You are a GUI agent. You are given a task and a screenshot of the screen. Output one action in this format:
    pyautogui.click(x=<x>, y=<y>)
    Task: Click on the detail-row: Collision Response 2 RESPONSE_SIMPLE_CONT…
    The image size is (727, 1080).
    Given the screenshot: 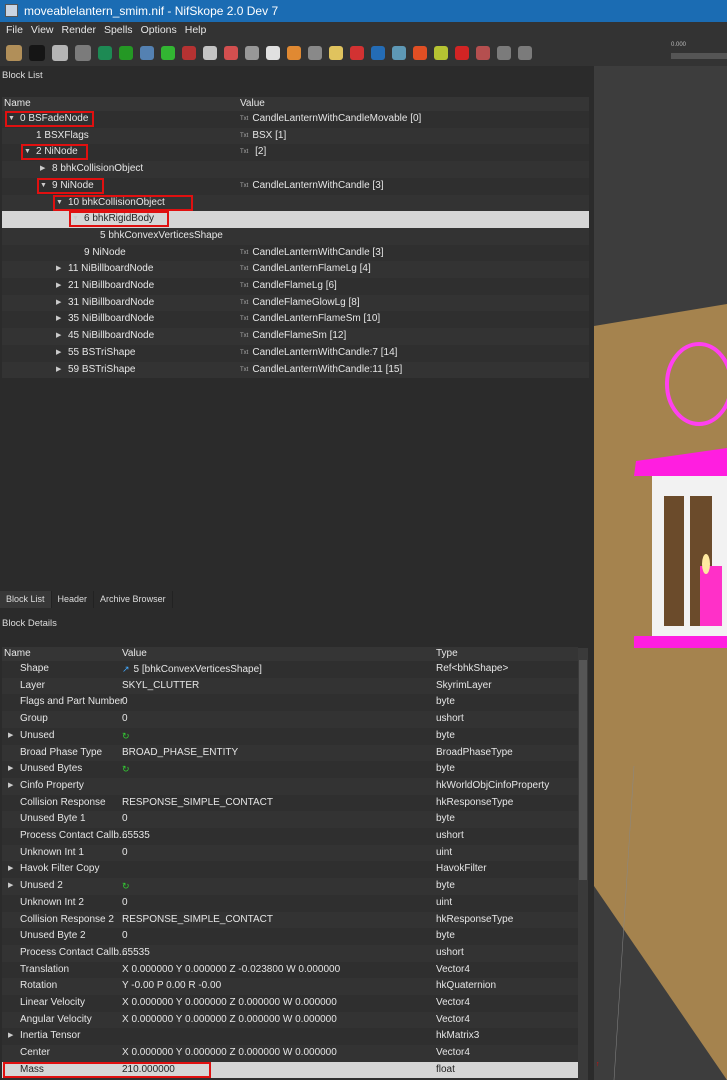 What is the action you would take?
    pyautogui.click(x=290, y=920)
    